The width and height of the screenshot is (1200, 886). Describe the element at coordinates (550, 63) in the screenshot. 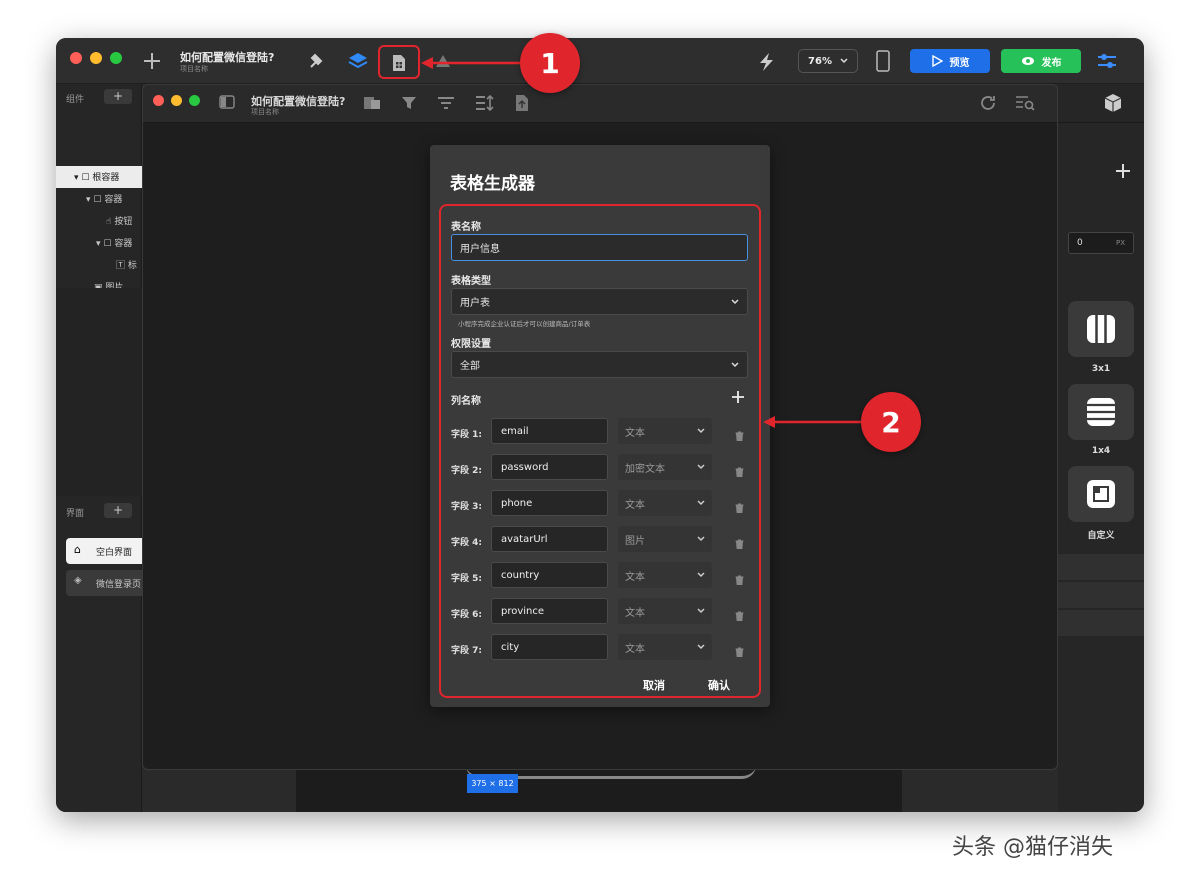

I see `callout-1: 1` at that location.